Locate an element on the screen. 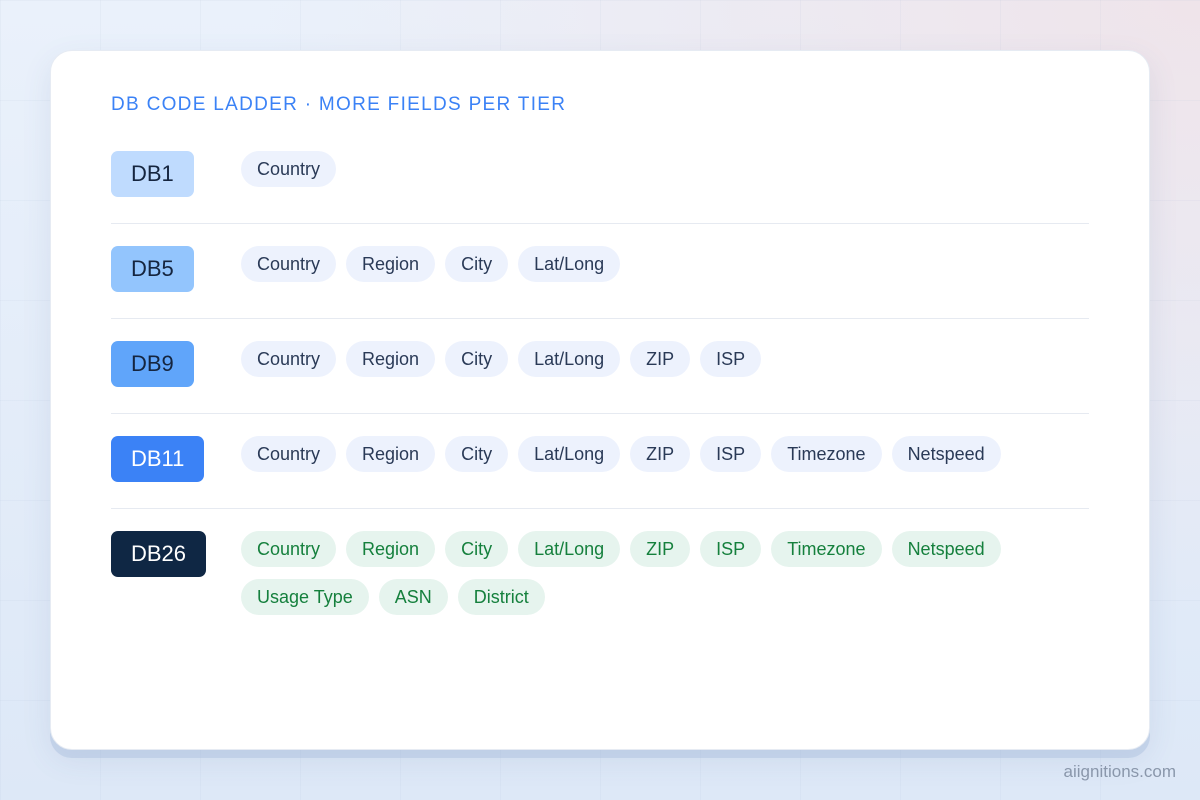  tier-row: DB9 Country Region City Lat/Long ZIP ISP is located at coordinates (600, 366).